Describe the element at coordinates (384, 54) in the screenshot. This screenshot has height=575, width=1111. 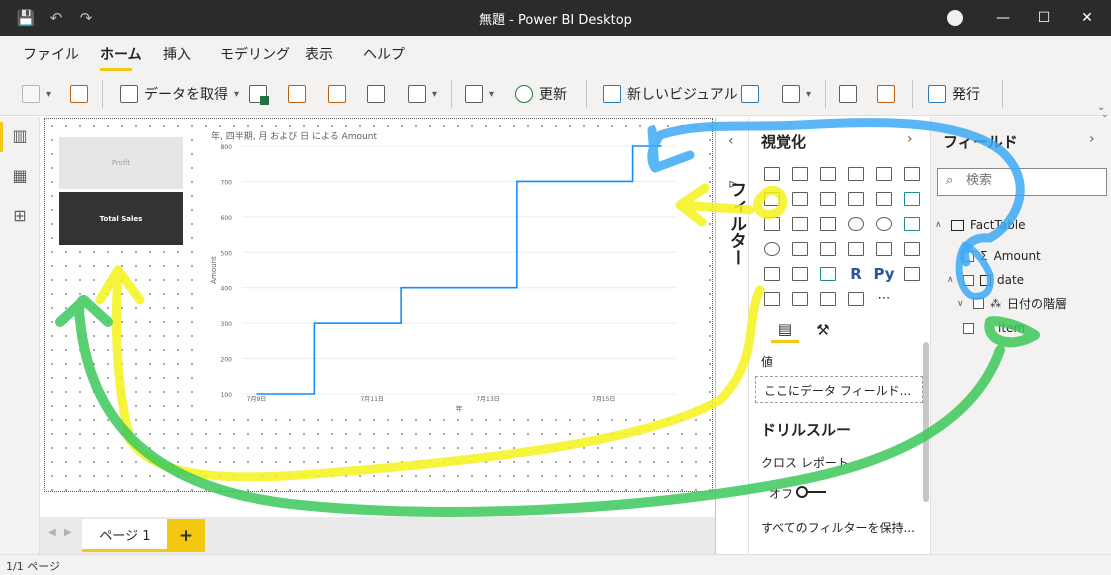
I see `tab-help: ヘルプ` at that location.